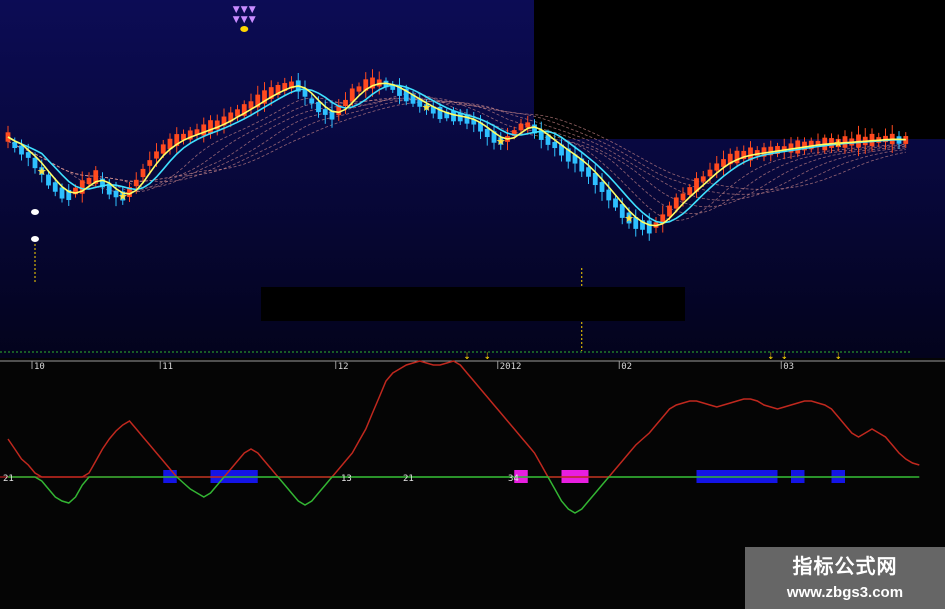 The image size is (945, 609). I want to click on level-label-4: 34, so click(513, 479).